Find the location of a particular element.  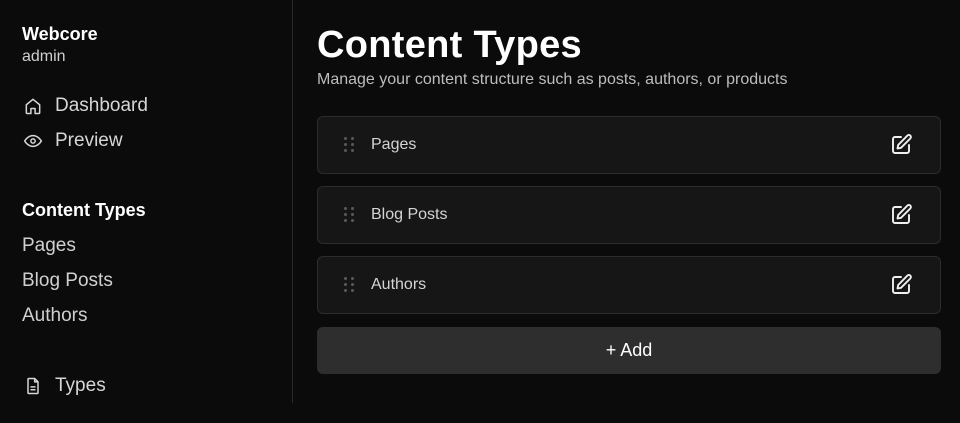

eye-icon is located at coordinates (33, 141).